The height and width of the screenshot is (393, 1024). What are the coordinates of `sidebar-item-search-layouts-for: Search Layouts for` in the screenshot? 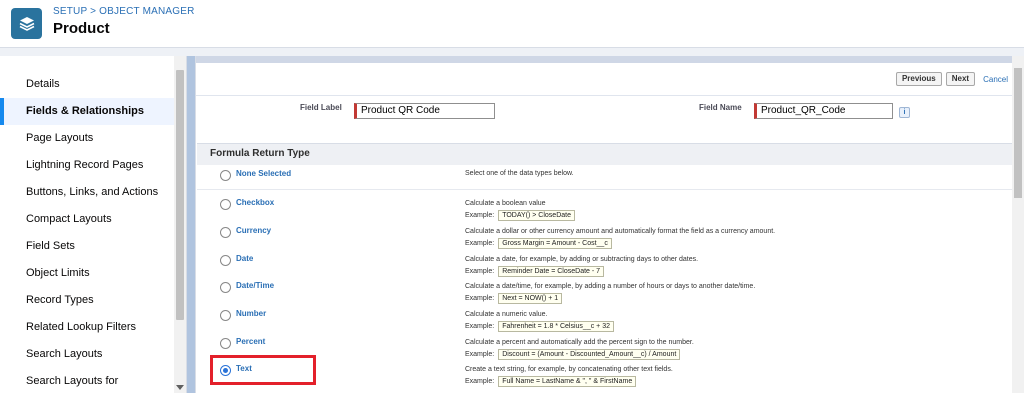 It's located at (87, 380).